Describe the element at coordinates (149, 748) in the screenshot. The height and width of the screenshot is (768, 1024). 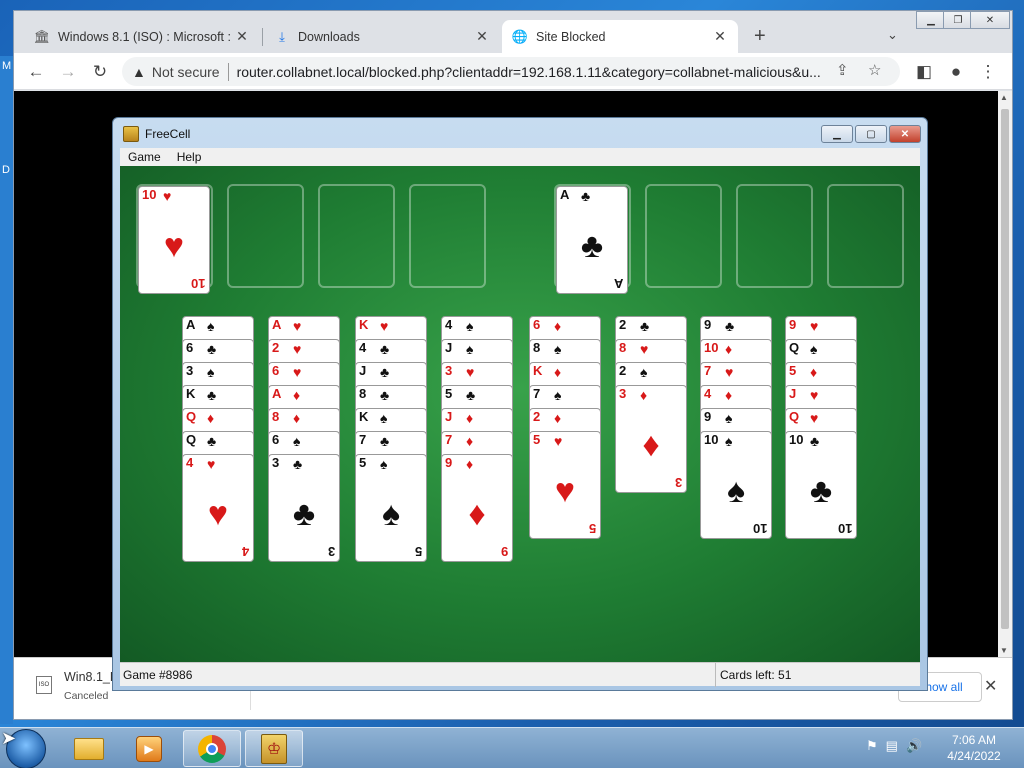
I see `taskbar-media-player: ▶` at that location.